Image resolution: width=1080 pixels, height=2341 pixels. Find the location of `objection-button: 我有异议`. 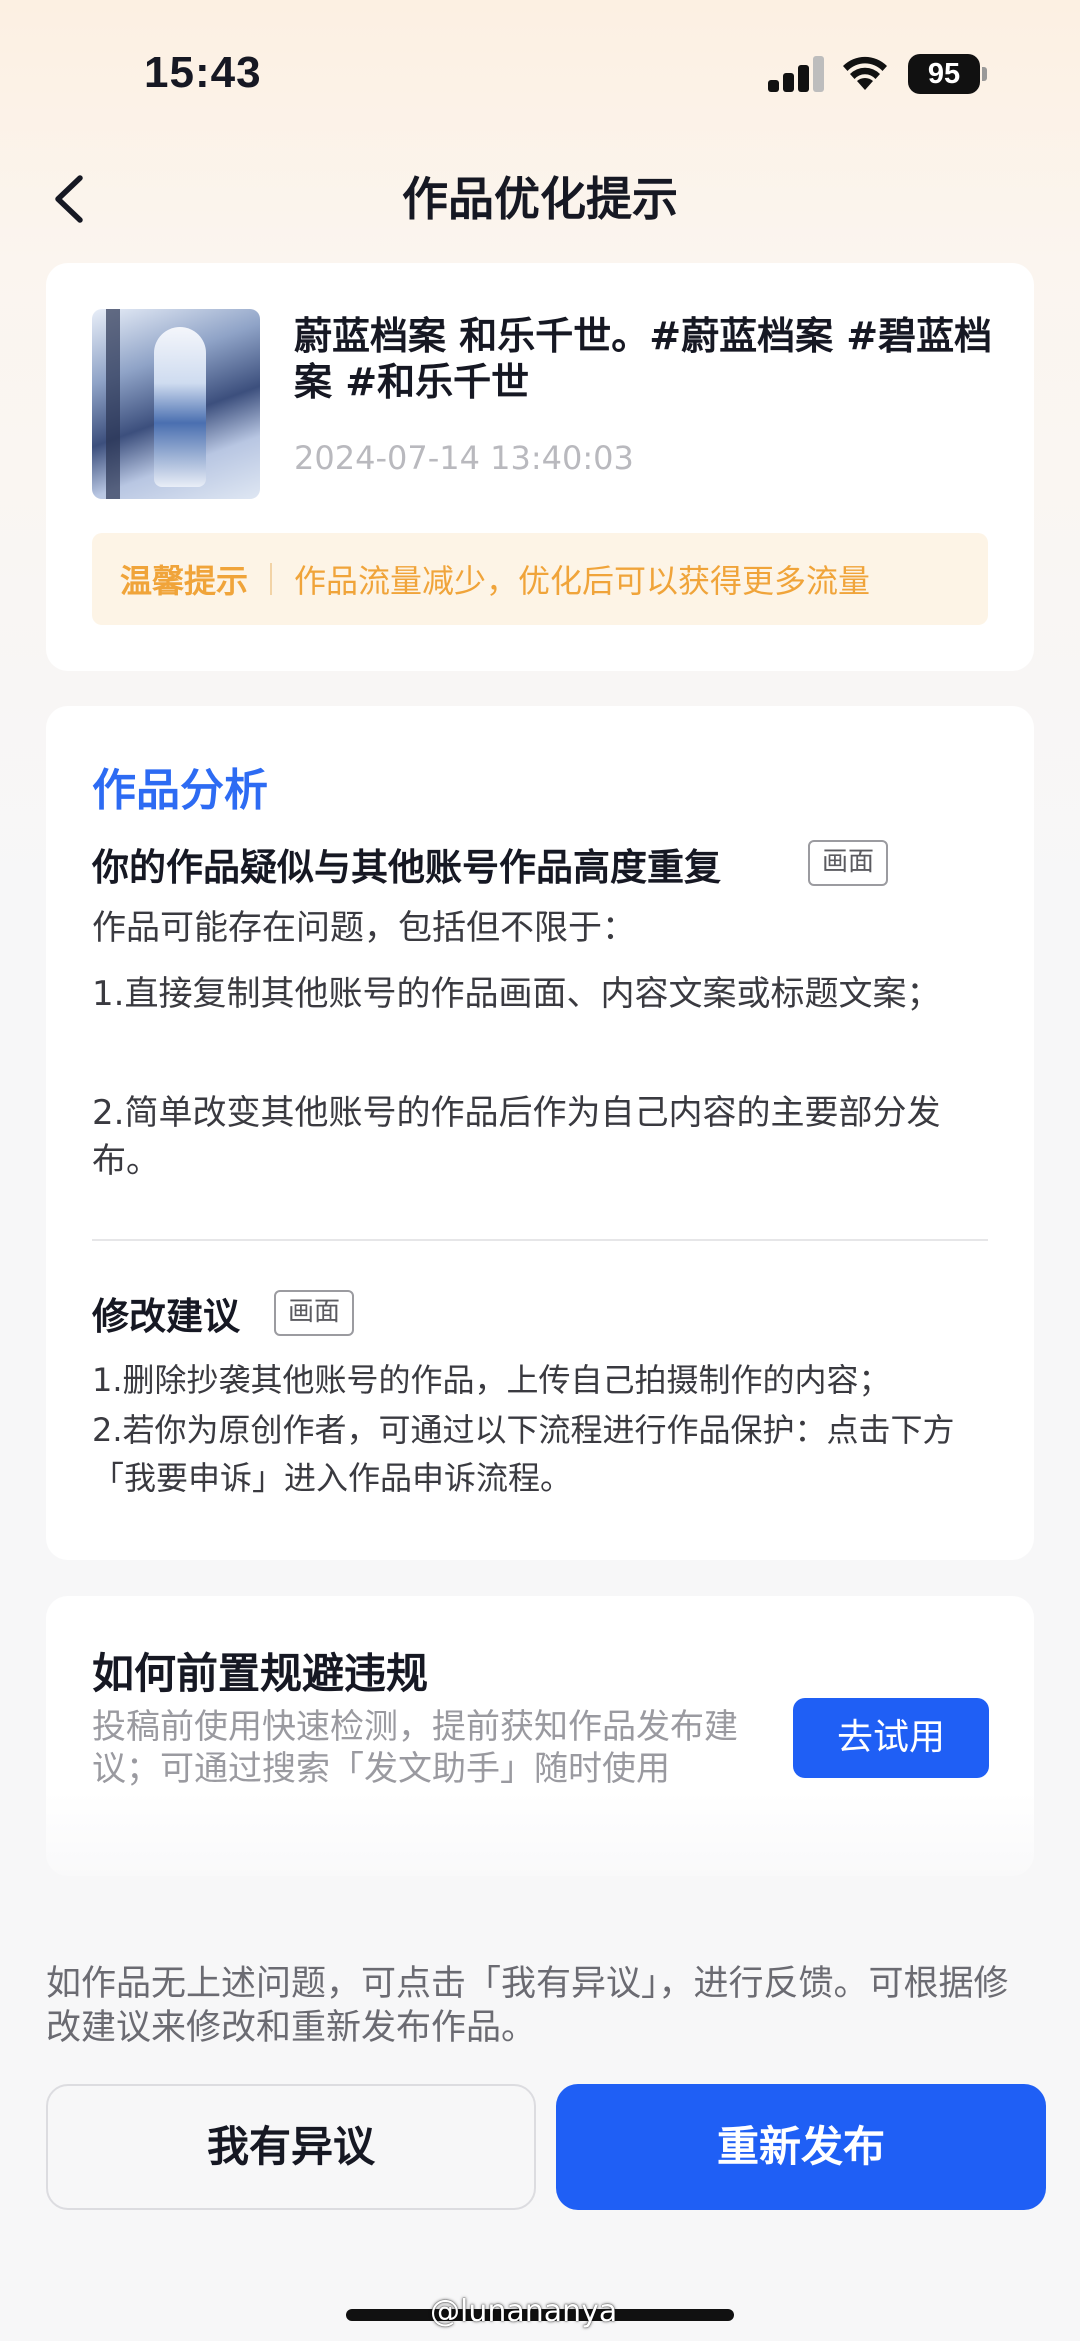

objection-button: 我有异议 is located at coordinates (291, 2147).